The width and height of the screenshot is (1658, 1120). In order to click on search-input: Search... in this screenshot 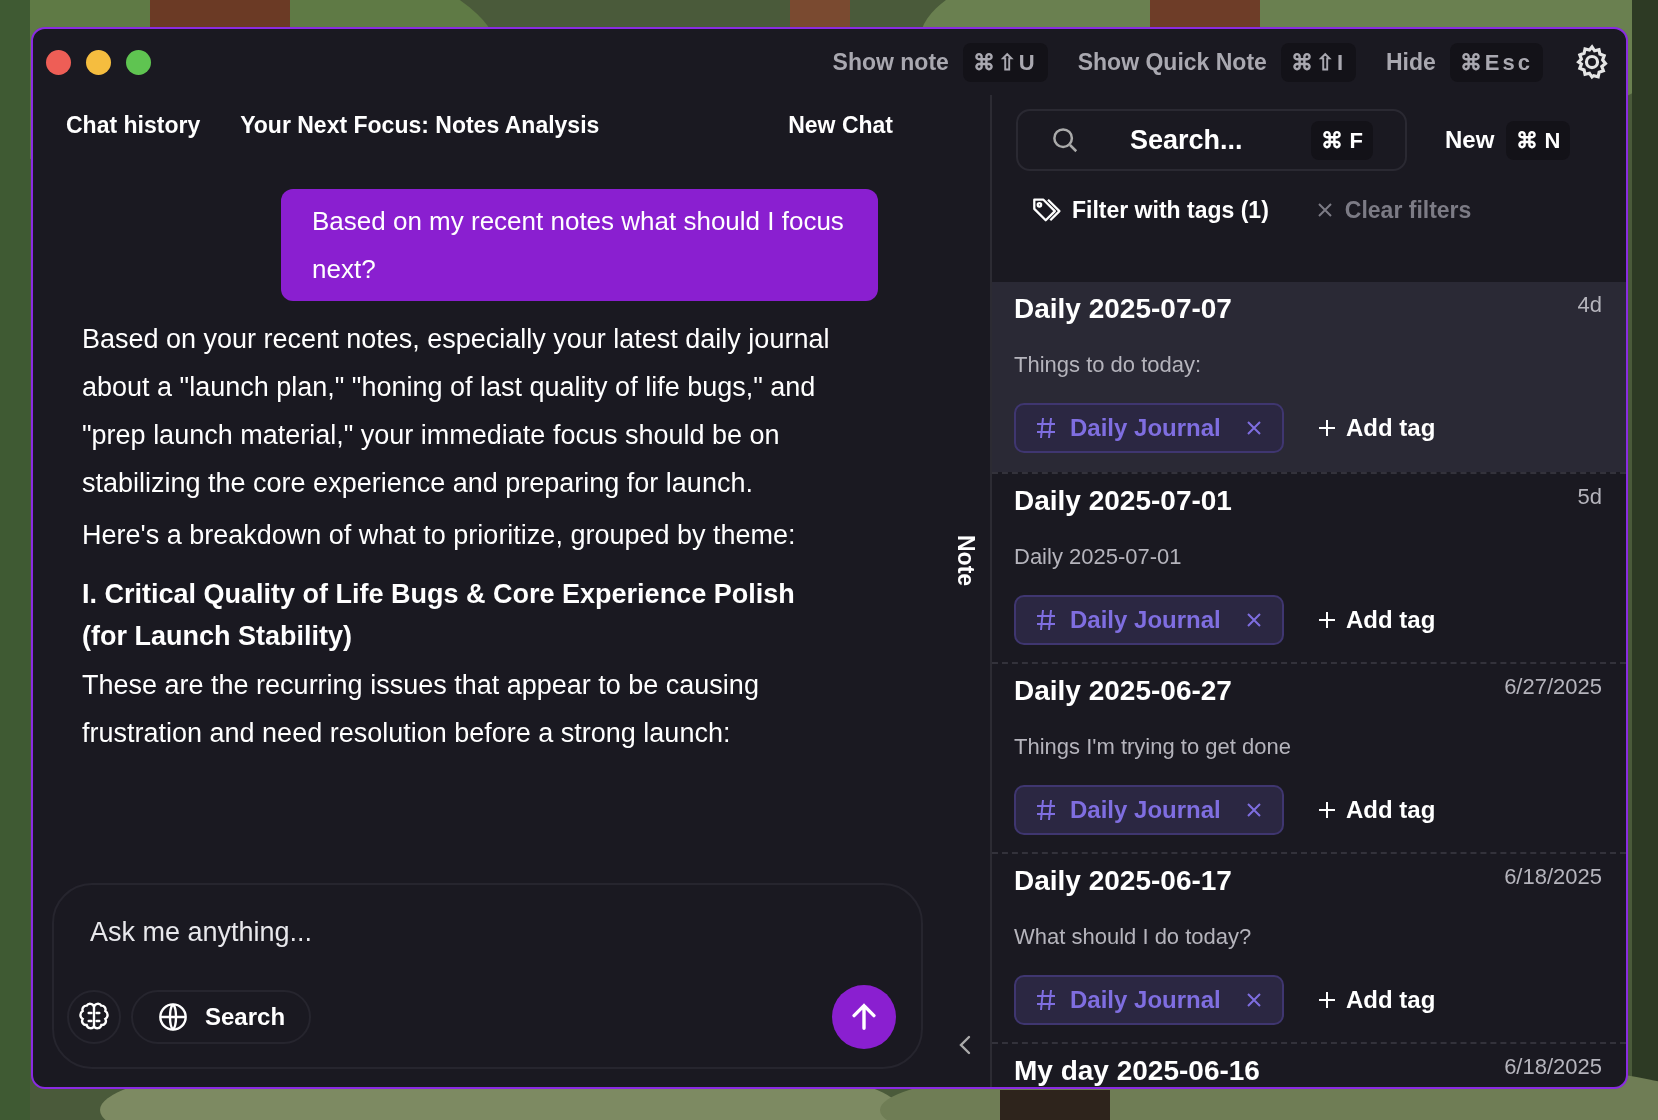, I will do `click(1205, 140)`.